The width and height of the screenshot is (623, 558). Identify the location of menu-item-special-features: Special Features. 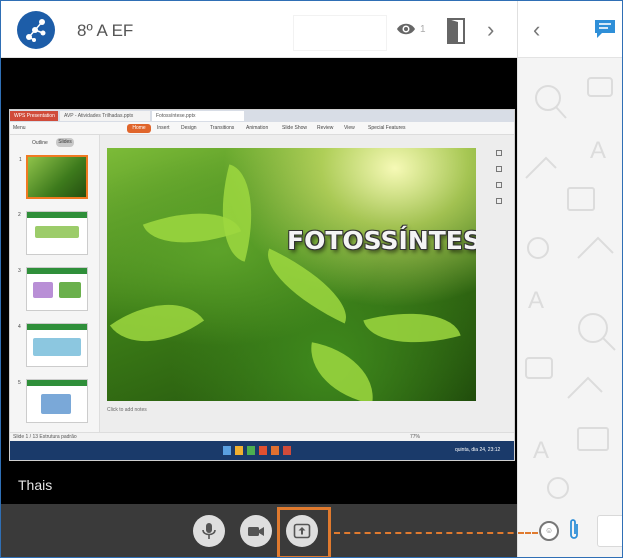
(387, 128).